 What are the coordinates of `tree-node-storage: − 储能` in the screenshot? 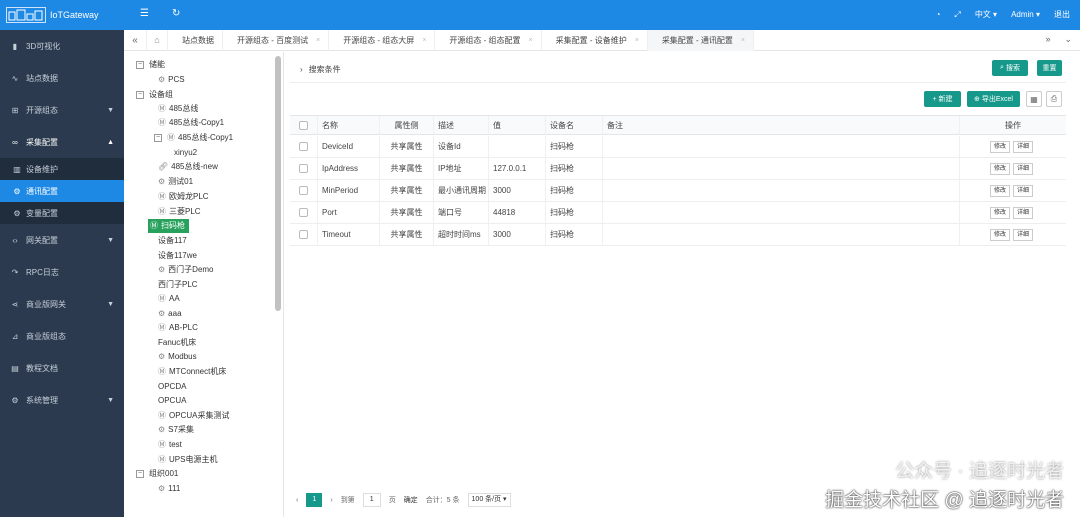 It's located at (150, 65).